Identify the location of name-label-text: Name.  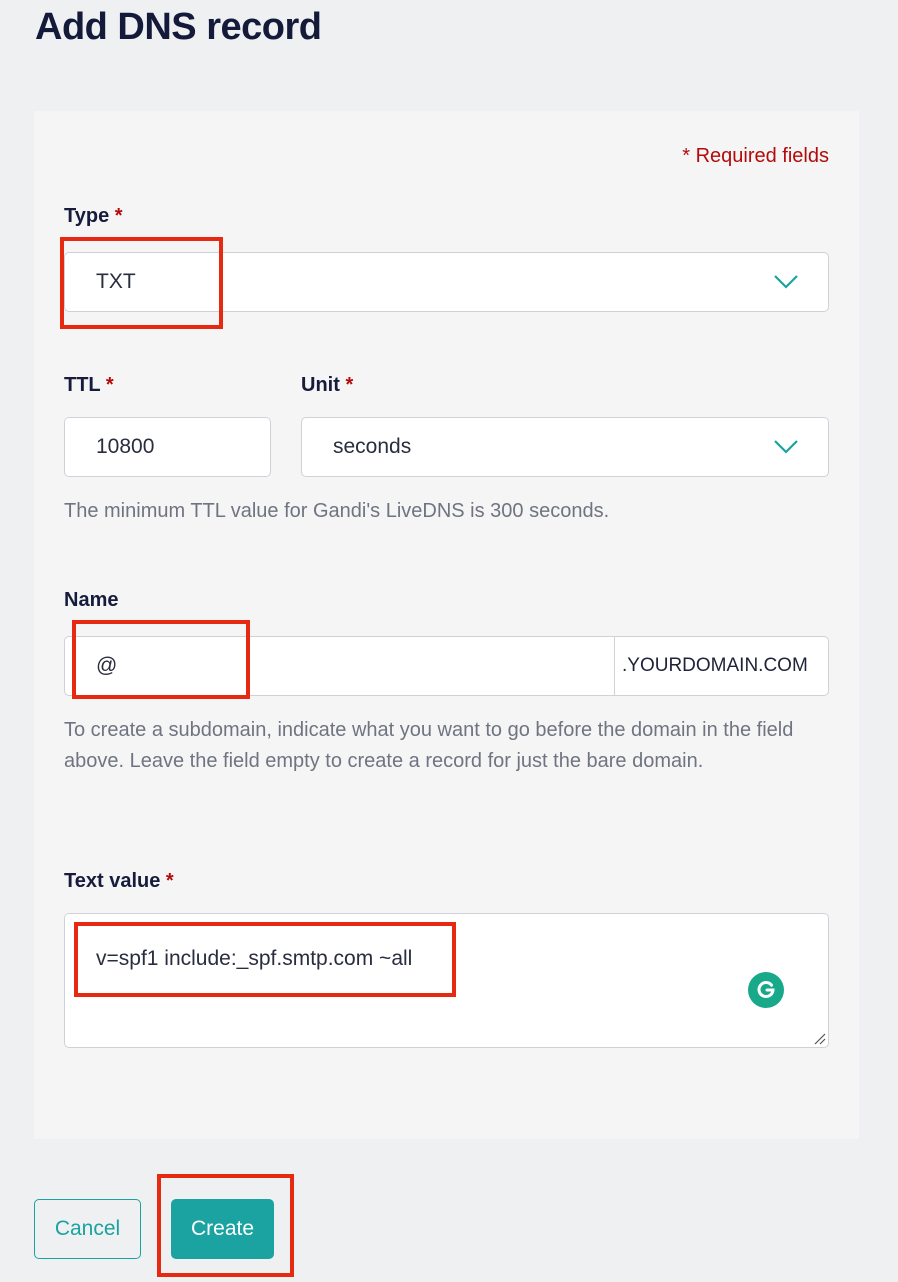
(91, 600).